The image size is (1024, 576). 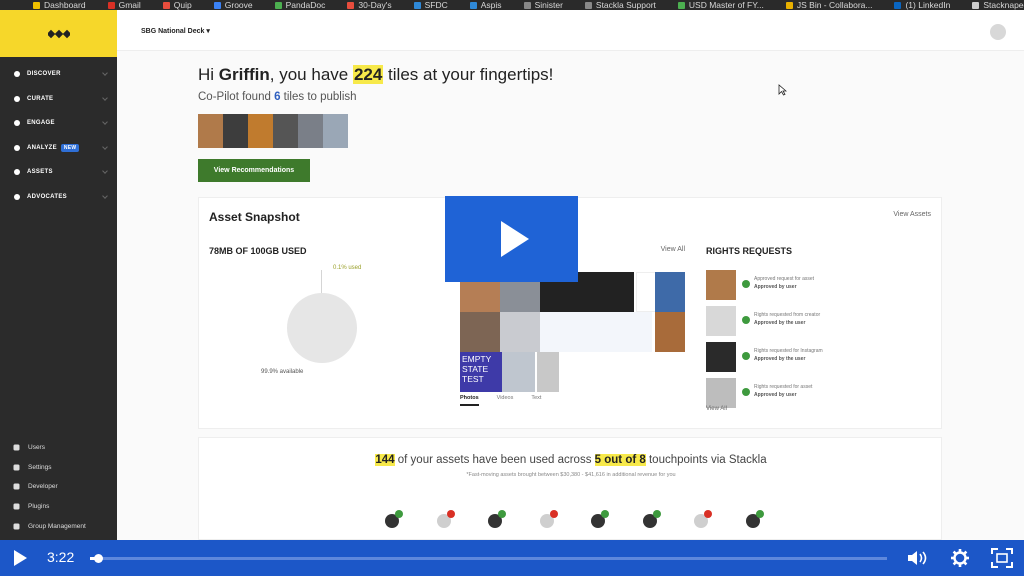 I want to click on empty-state-tile: EMPTY STATE TEST, so click(x=481, y=372).